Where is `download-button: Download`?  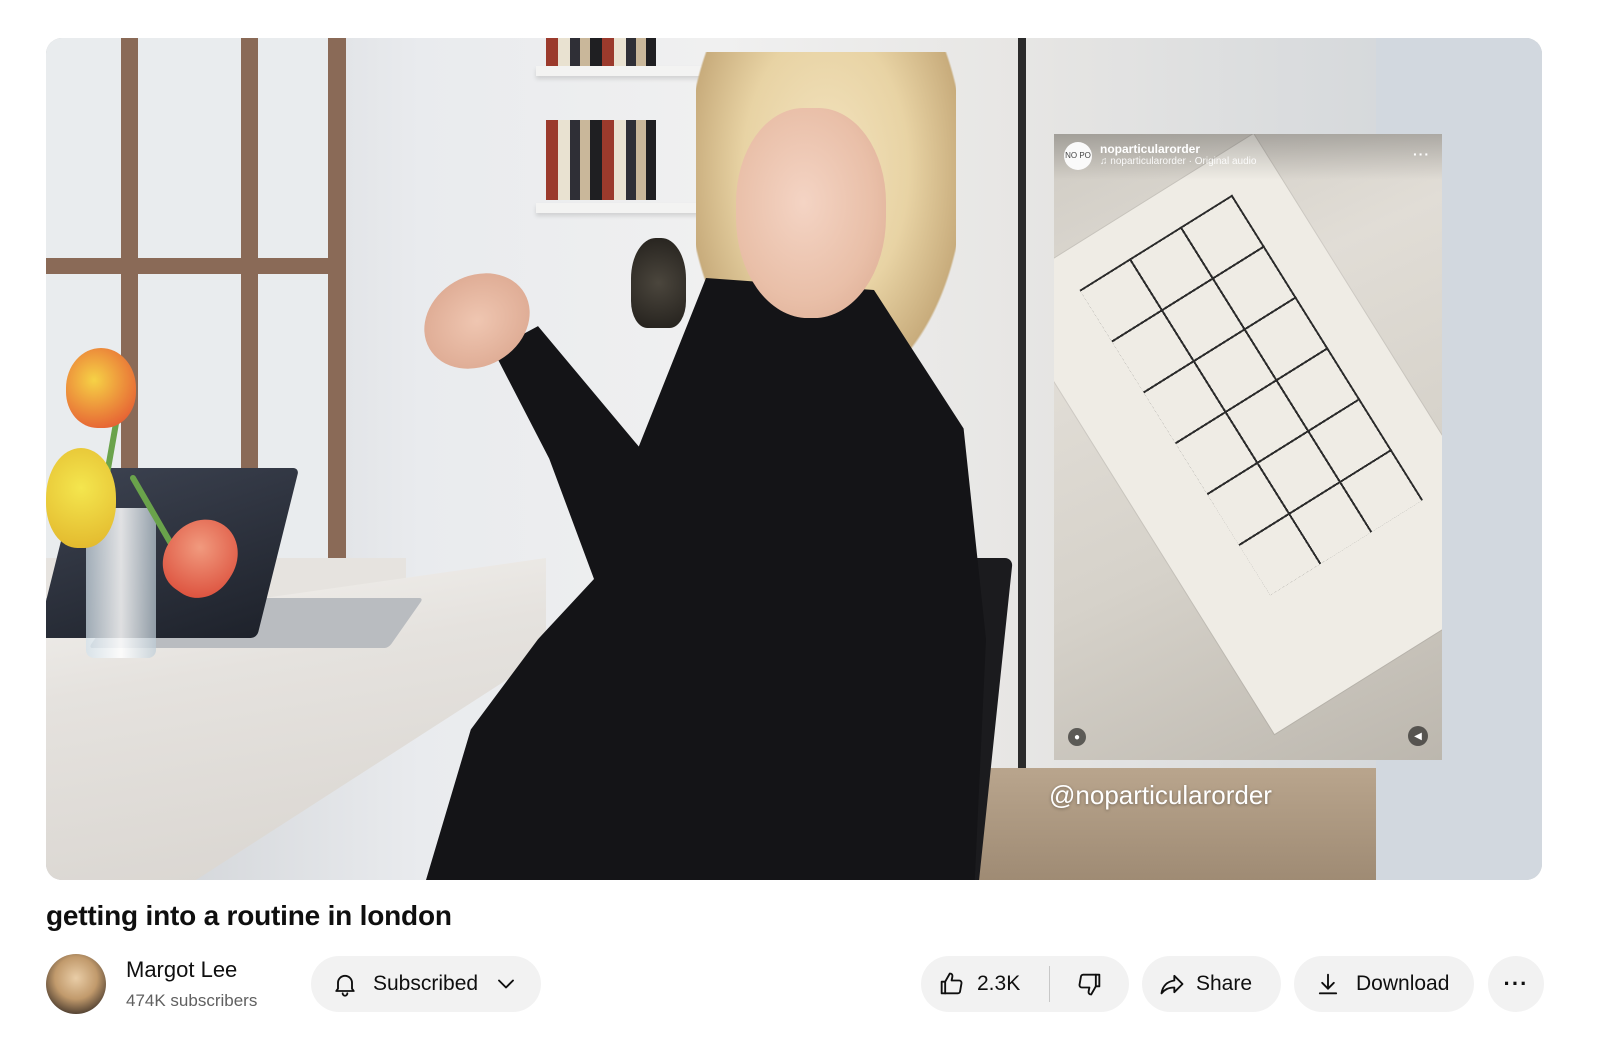
download-button: Download is located at coordinates (1384, 984).